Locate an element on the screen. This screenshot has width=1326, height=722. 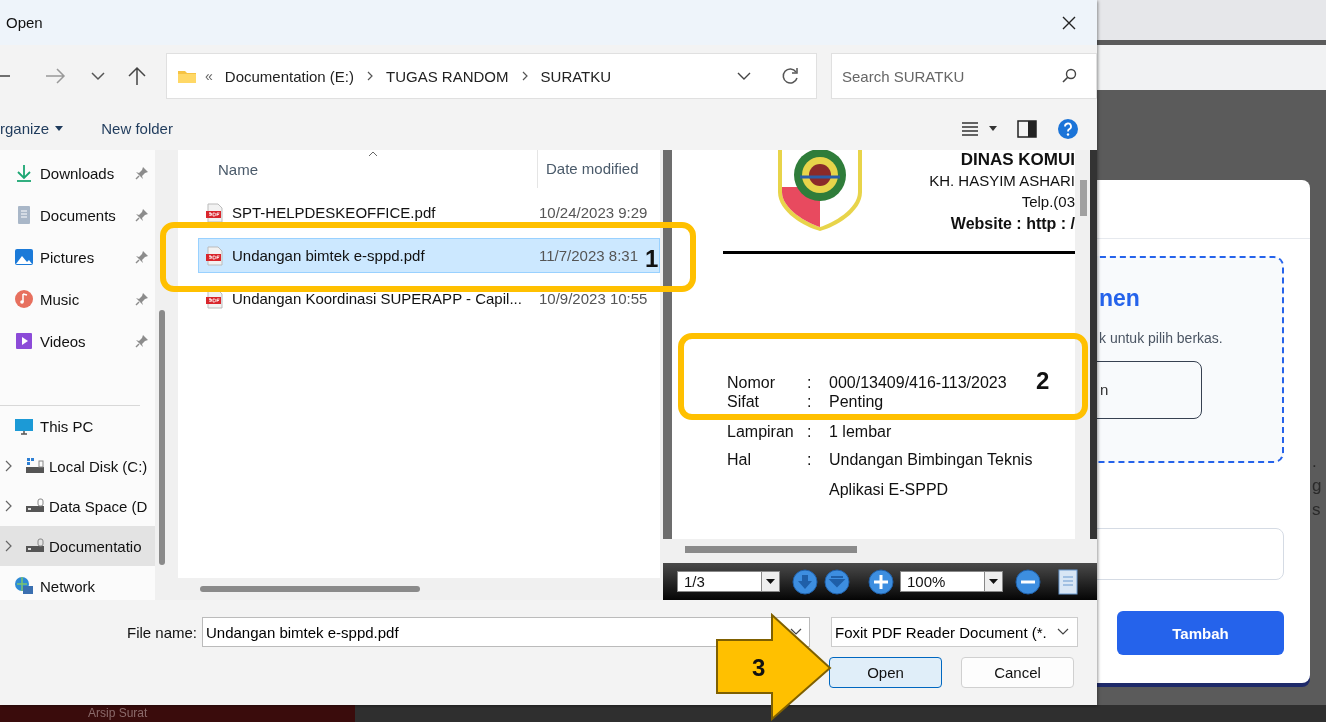
close-icon is located at coordinates (1069, 22).